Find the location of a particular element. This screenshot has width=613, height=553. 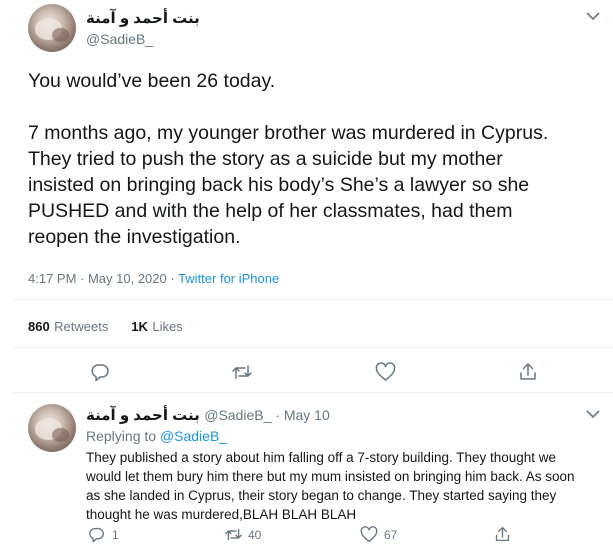

reply-handle-date: @SadieB_ · May 10 is located at coordinates (267, 415).